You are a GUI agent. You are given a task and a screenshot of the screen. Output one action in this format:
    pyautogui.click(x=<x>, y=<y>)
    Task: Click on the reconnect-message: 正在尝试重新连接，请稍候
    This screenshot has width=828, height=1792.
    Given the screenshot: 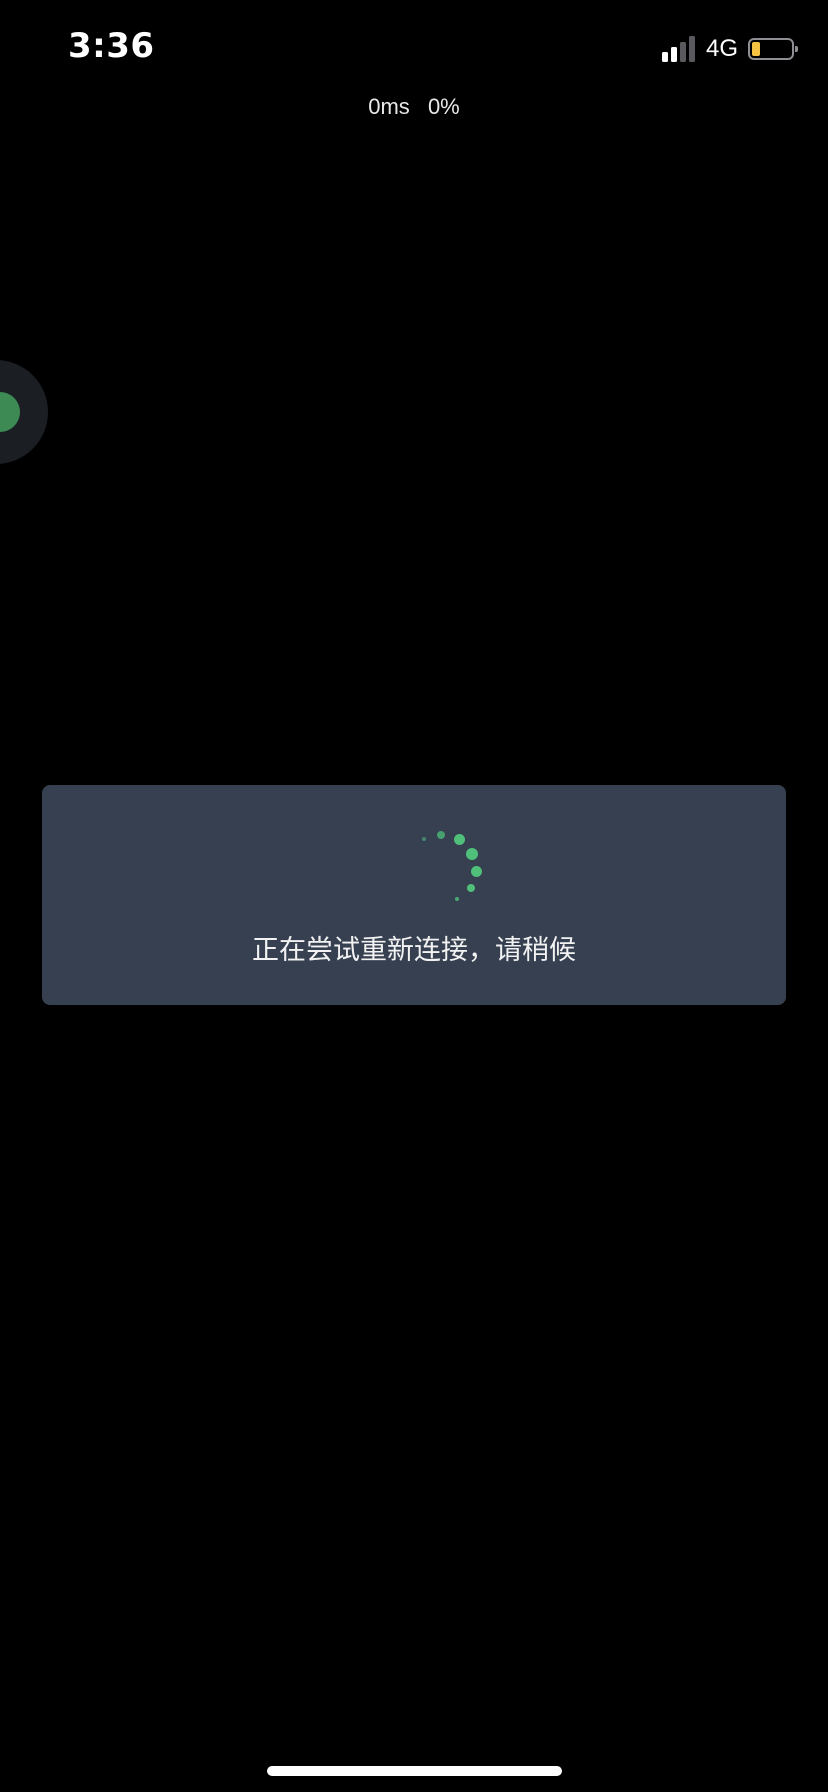 What is the action you would take?
    pyautogui.click(x=414, y=950)
    